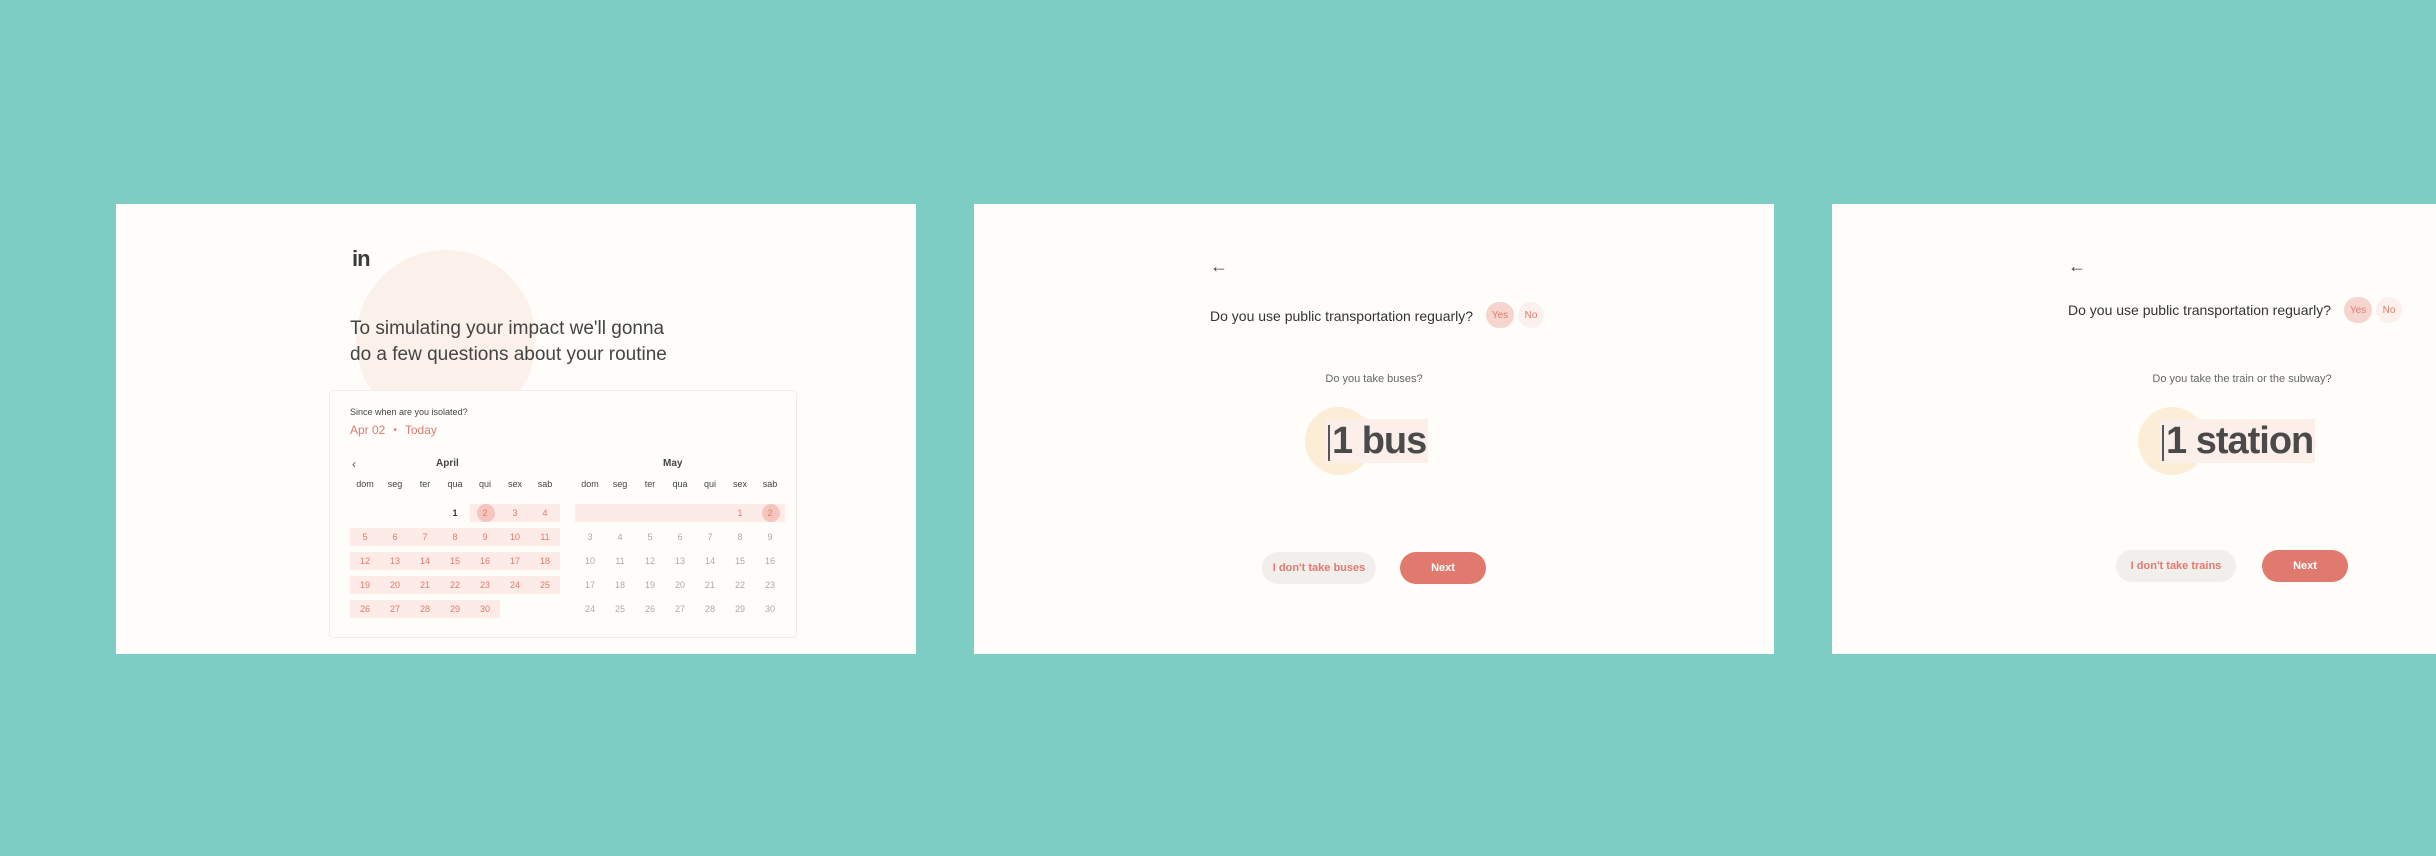  Describe the element at coordinates (1377, 441) in the screenshot. I see `bus-count-input: 1 bus` at that location.